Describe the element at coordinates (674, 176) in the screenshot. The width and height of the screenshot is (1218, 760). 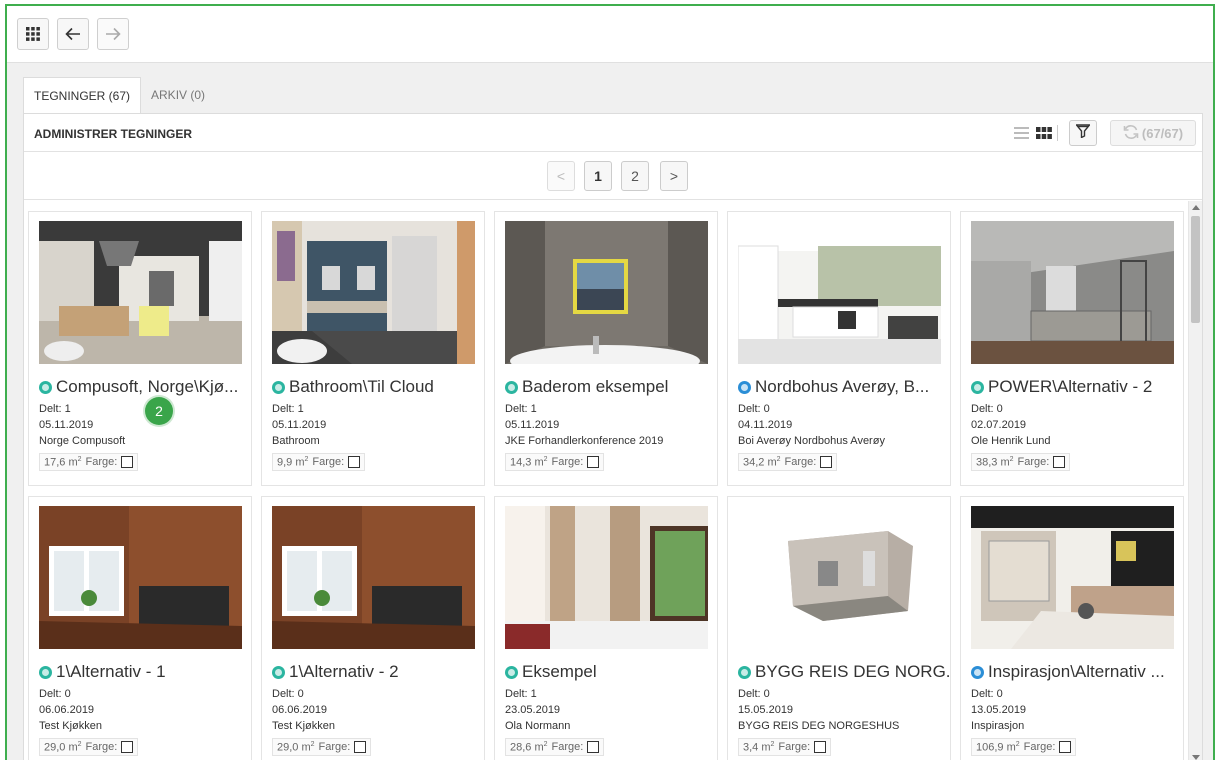
I see `next-page-button: >` at that location.